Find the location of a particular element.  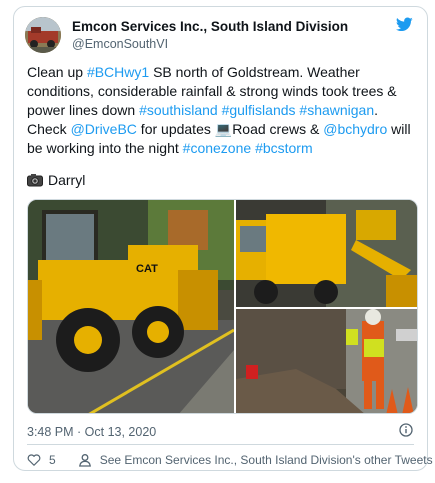

tweet-segment: Clean up is located at coordinates (57, 72).